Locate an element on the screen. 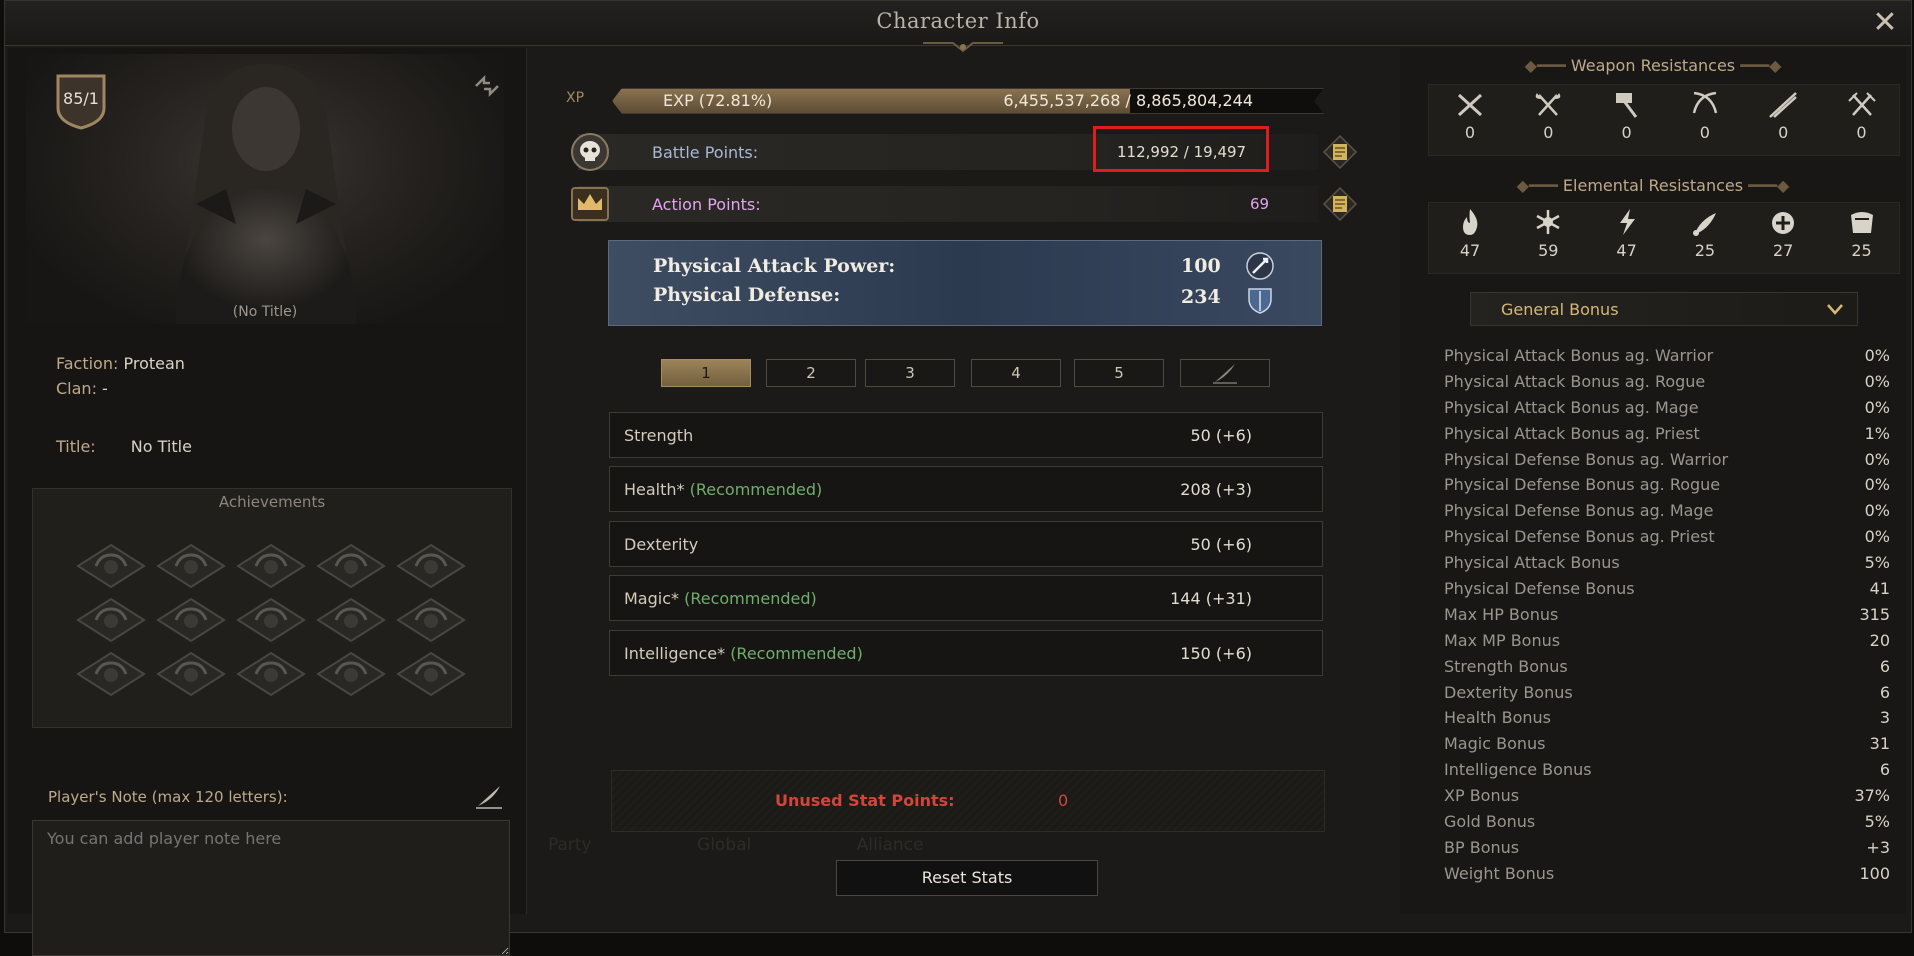 This screenshot has width=1914, height=956. bonus-name: BP Bonus is located at coordinates (1482, 847).